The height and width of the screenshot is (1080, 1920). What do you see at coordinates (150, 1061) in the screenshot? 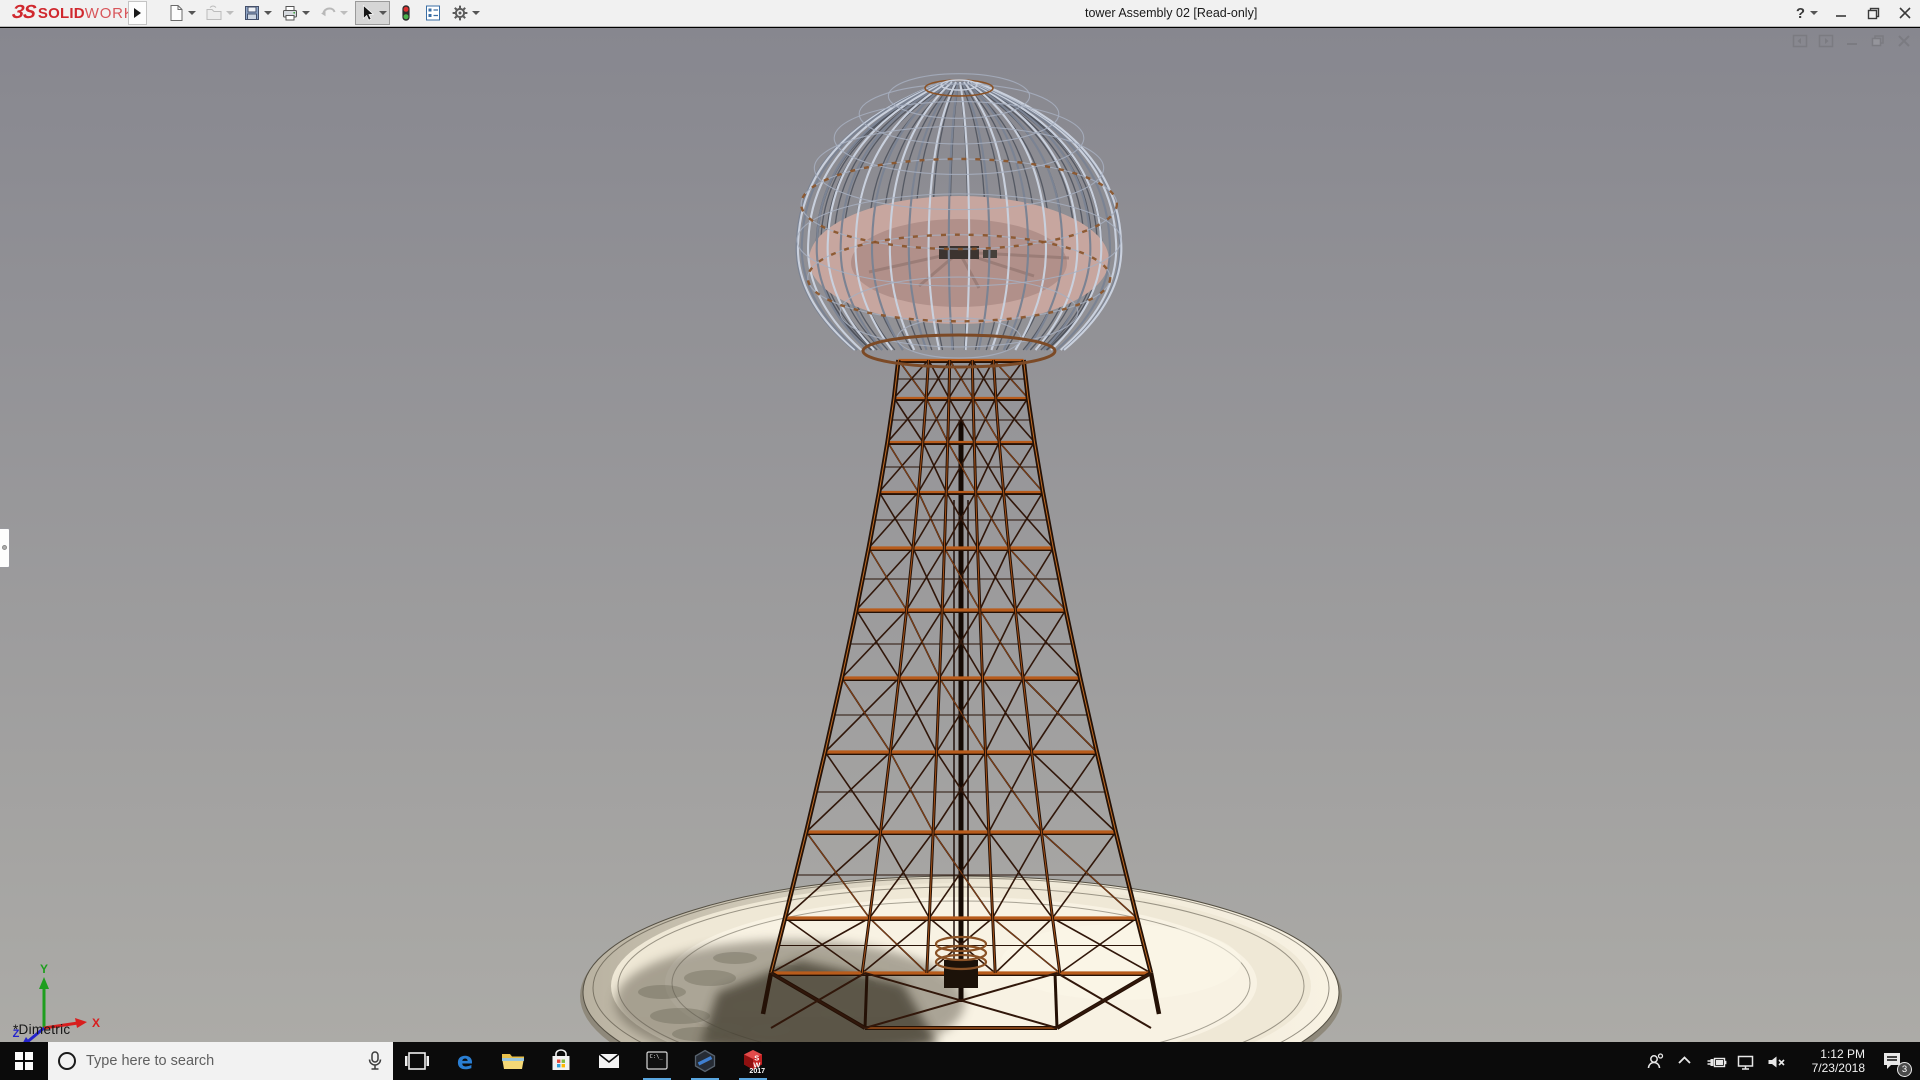
I see `search-placeholder: Type here to search` at bounding box center [150, 1061].